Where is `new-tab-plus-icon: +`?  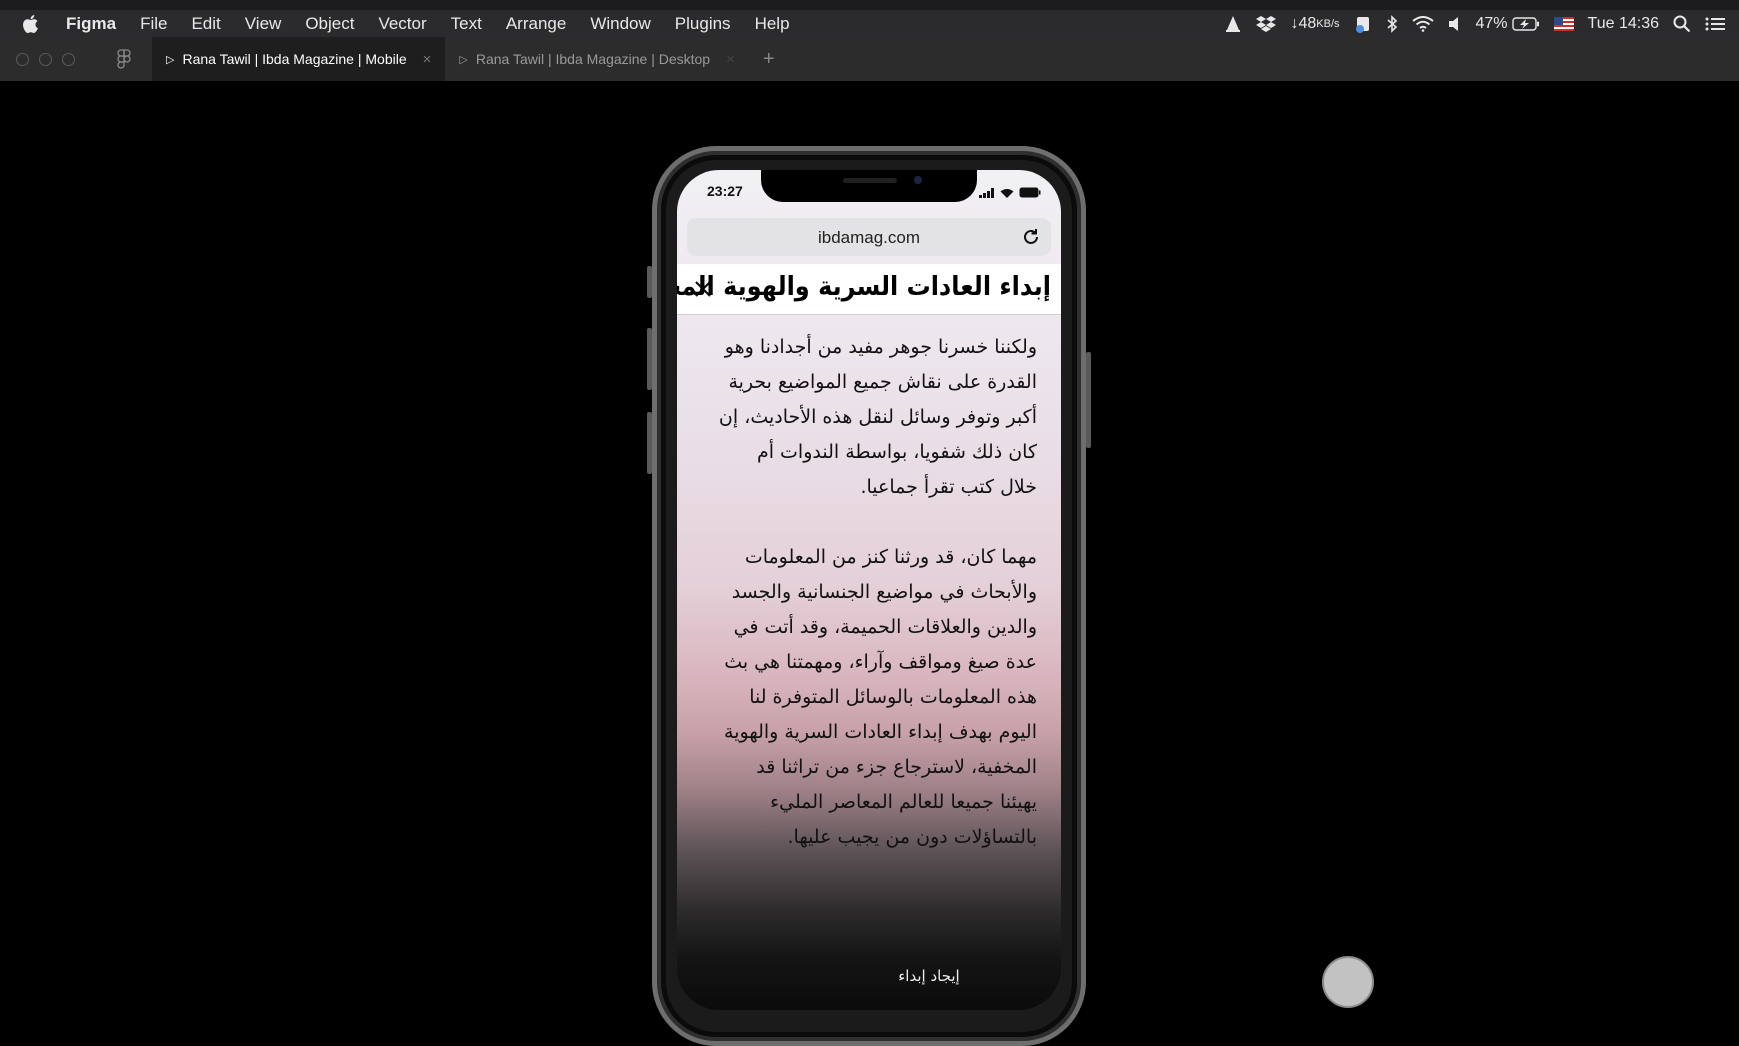
new-tab-plus-icon: + is located at coordinates (769, 59).